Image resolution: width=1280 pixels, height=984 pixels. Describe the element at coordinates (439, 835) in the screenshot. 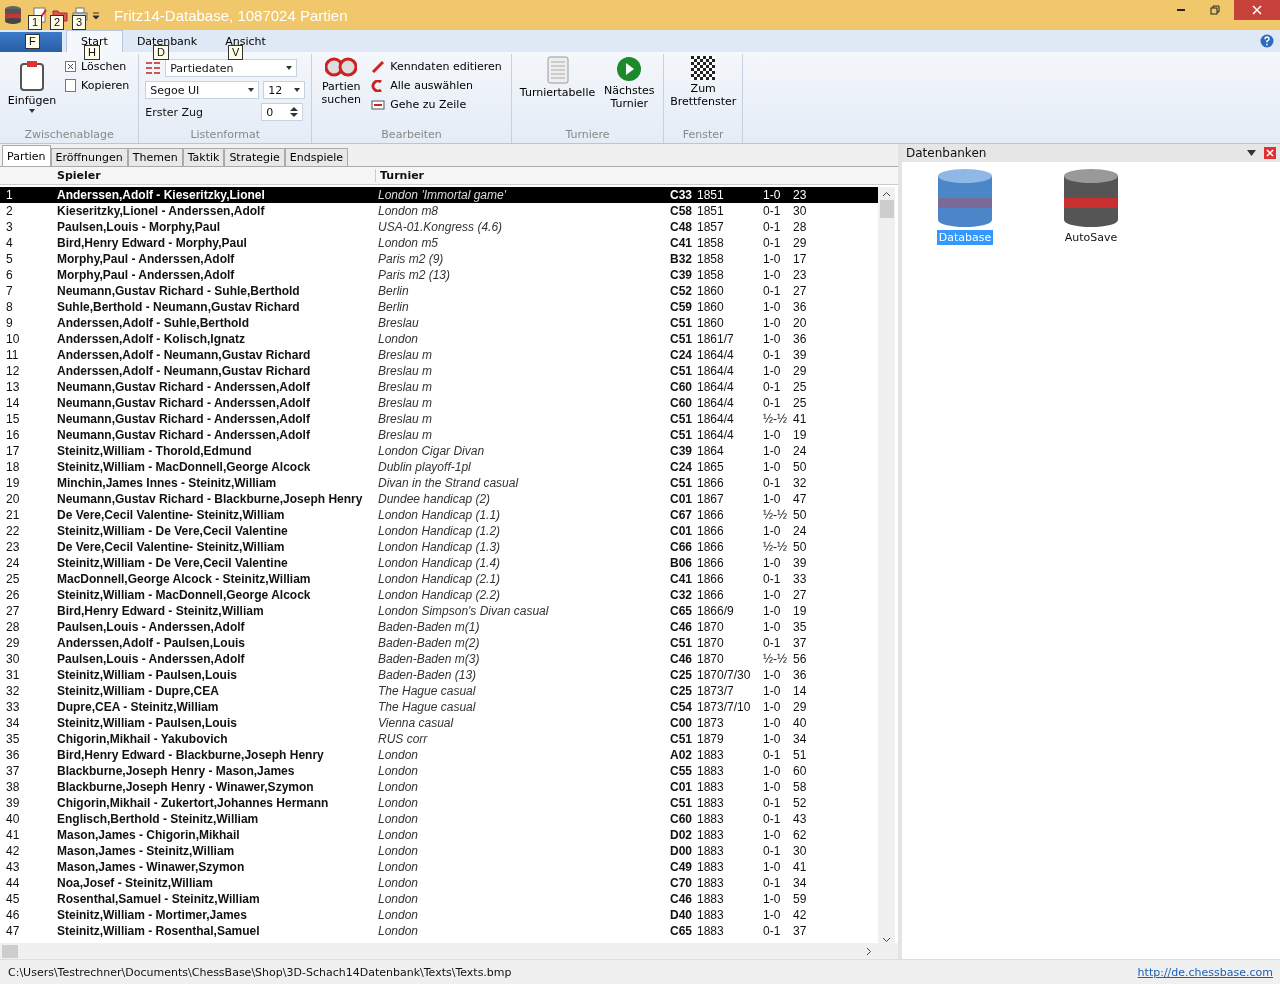

I see `table-row: 41 Mason,James - Chigorin,Mikhail London D02 1883 1-0 62` at that location.